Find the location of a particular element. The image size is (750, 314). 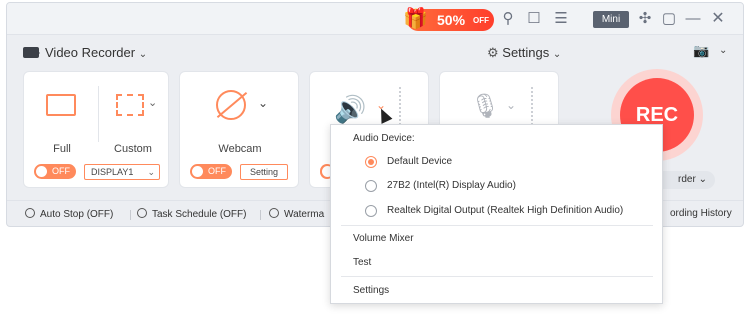

watermark-button: Waterma is located at coordinates (296, 214).